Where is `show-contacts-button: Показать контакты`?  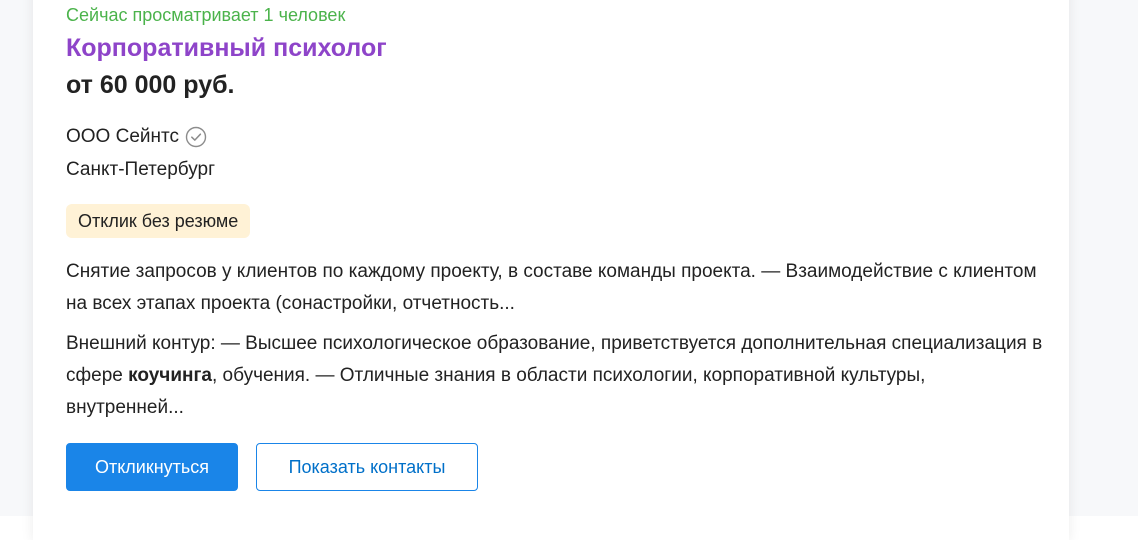 show-contacts-button: Показать контакты is located at coordinates (367, 467).